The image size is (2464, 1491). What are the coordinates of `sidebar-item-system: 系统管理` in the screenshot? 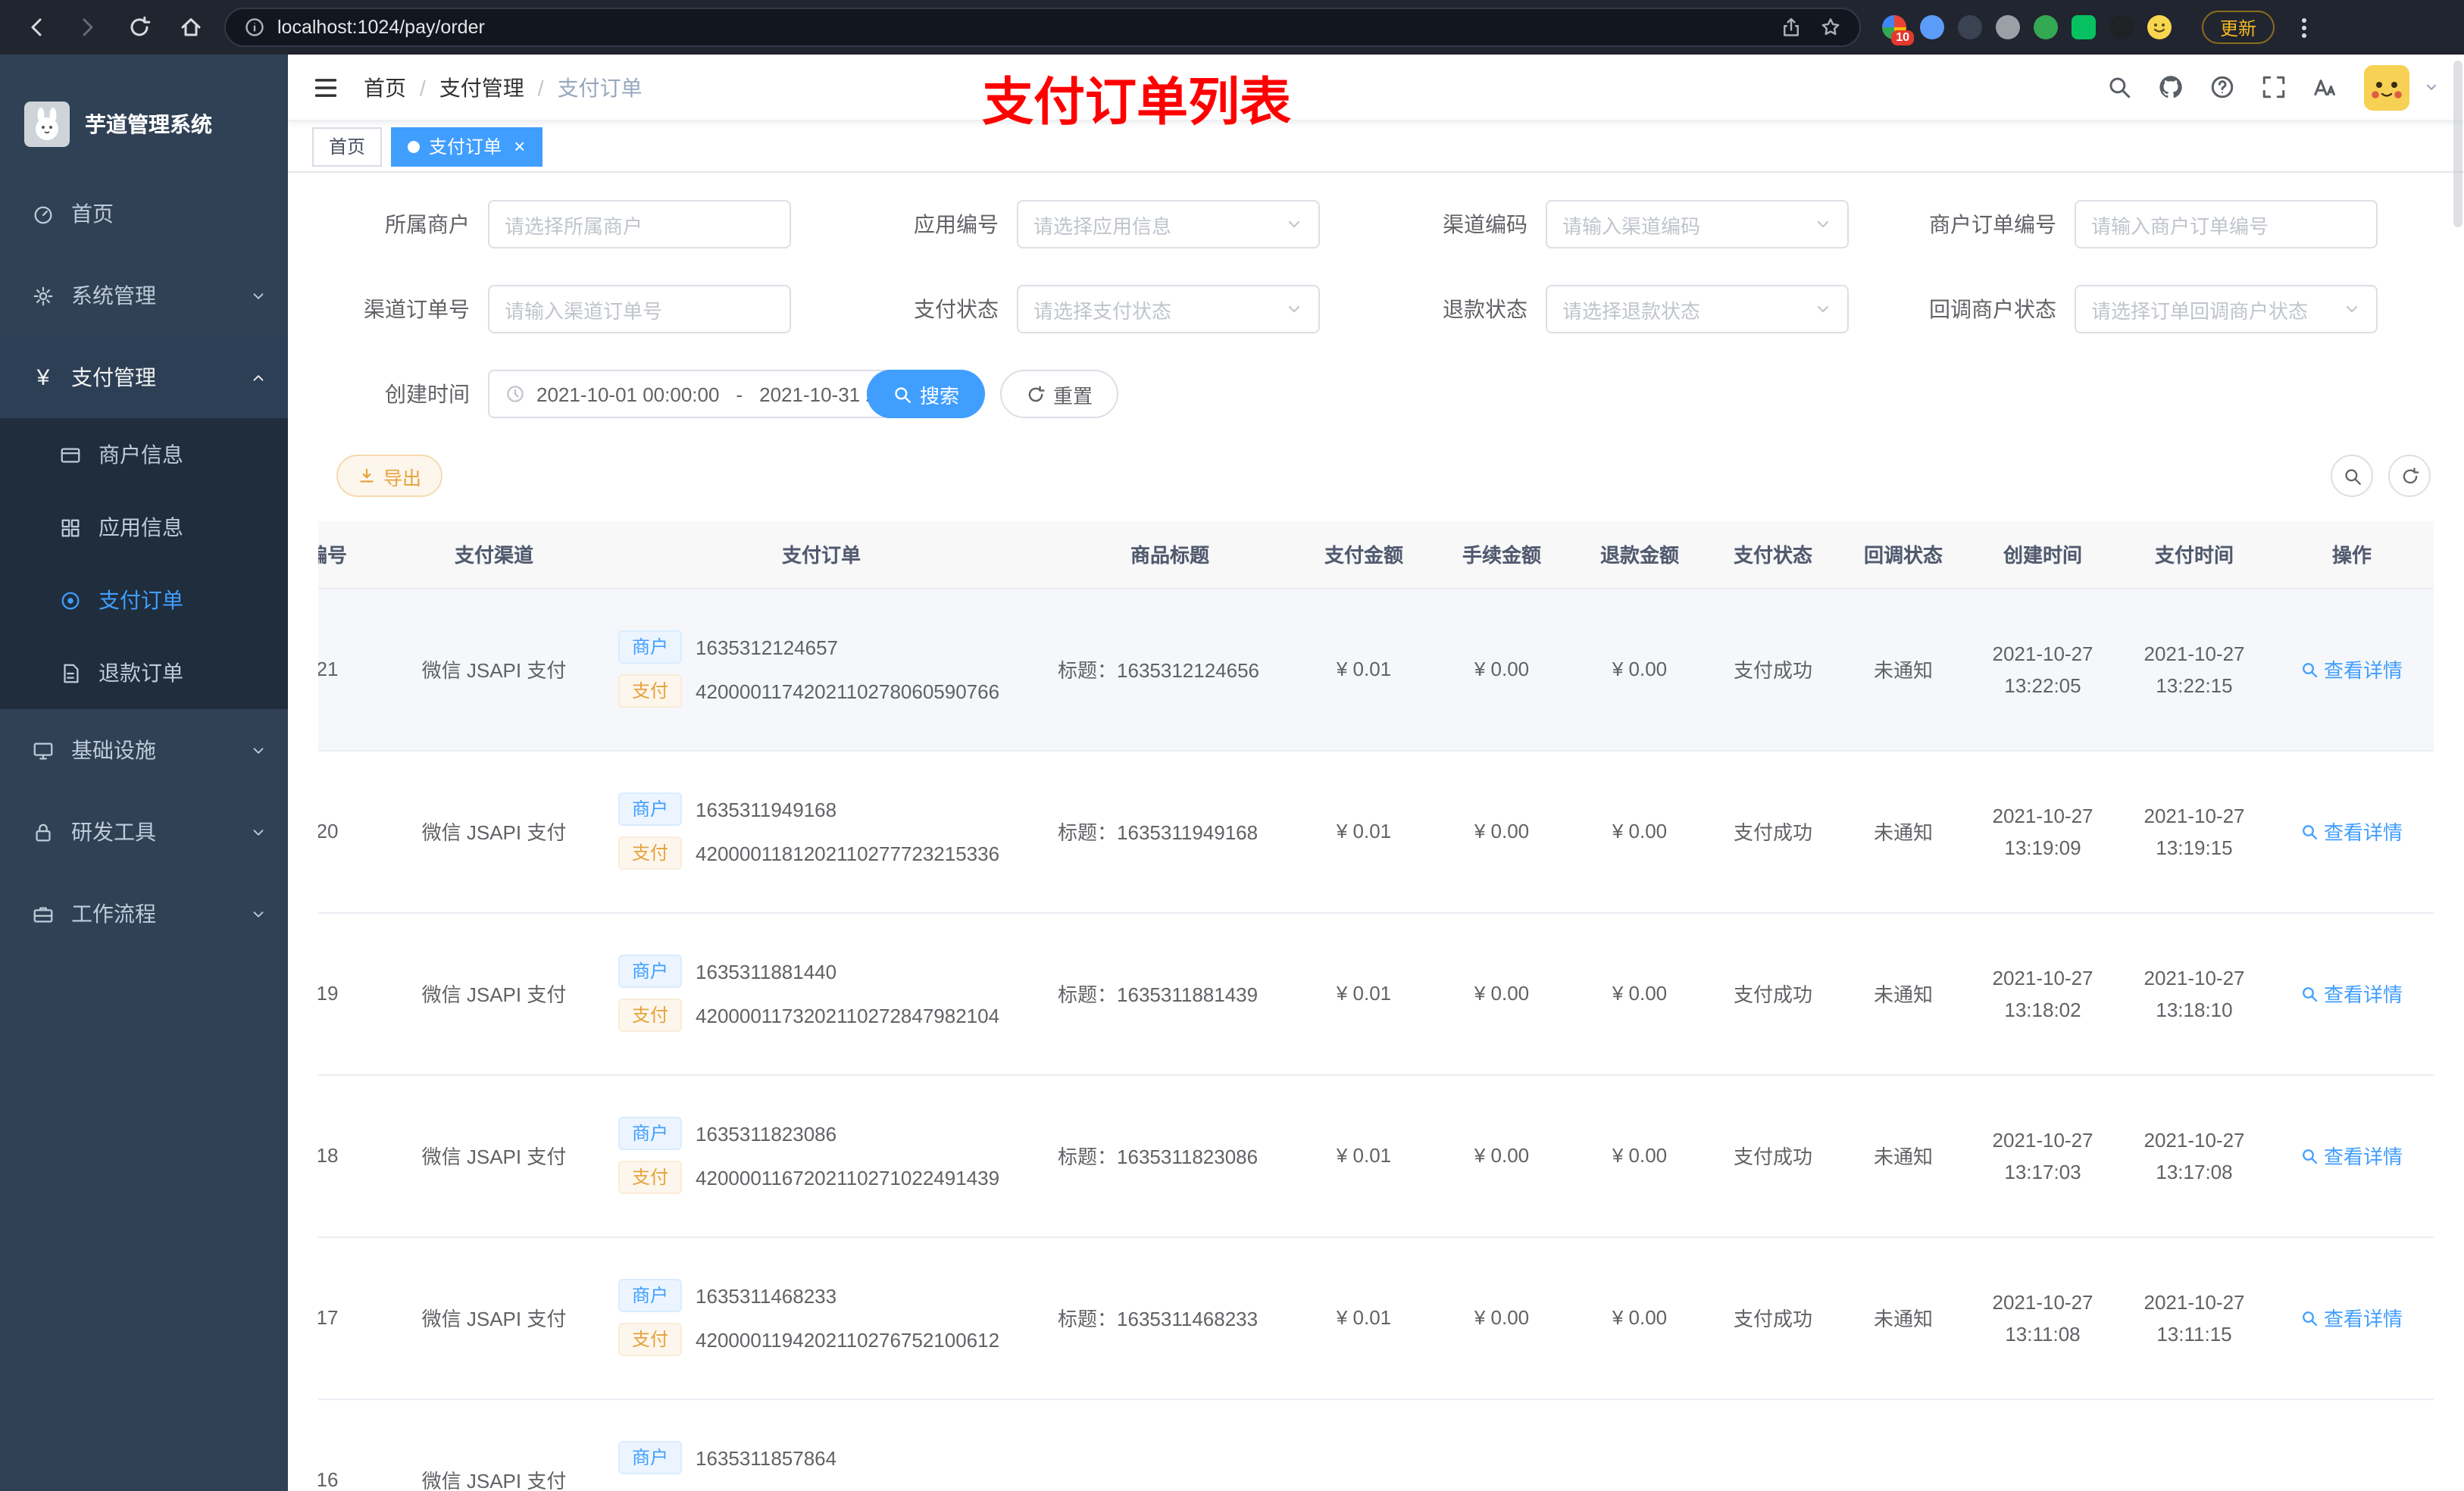 It's located at (144, 295).